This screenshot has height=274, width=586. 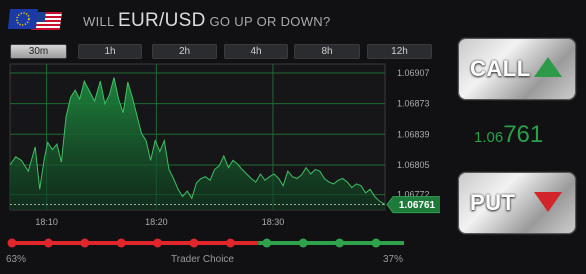 What do you see at coordinates (493, 202) in the screenshot?
I see `put-label: PUT` at bounding box center [493, 202].